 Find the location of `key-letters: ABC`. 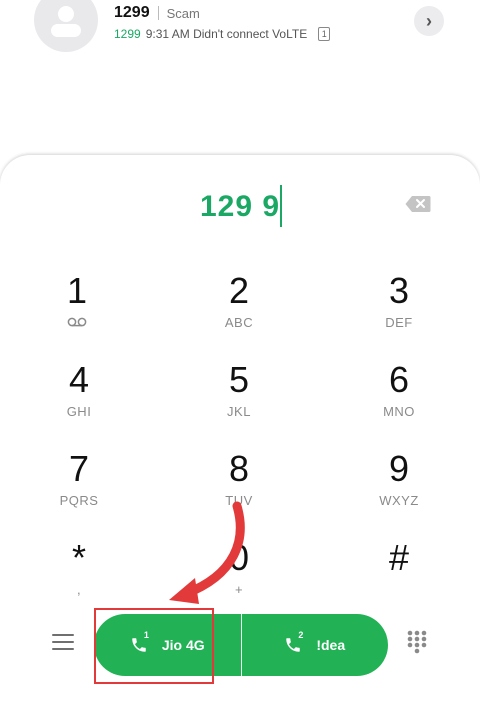

key-letters: ABC is located at coordinates (239, 322).